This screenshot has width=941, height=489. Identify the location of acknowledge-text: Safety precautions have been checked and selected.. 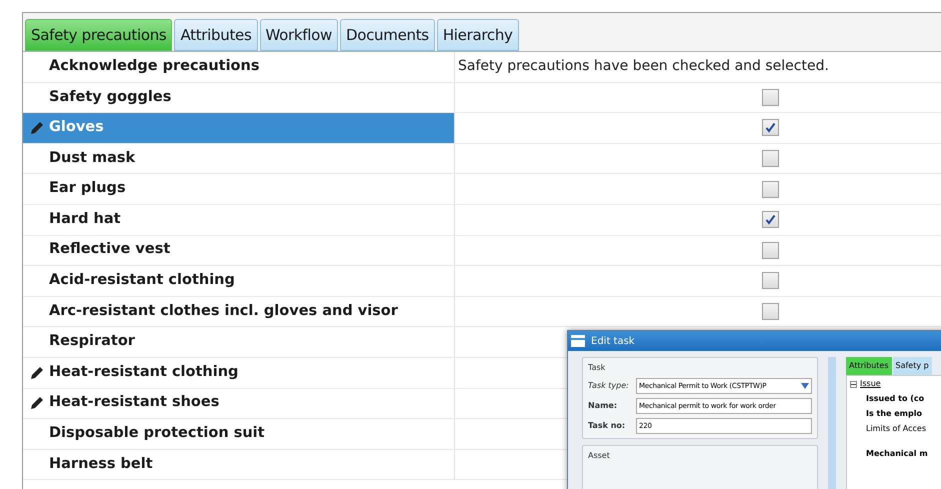
(643, 66).